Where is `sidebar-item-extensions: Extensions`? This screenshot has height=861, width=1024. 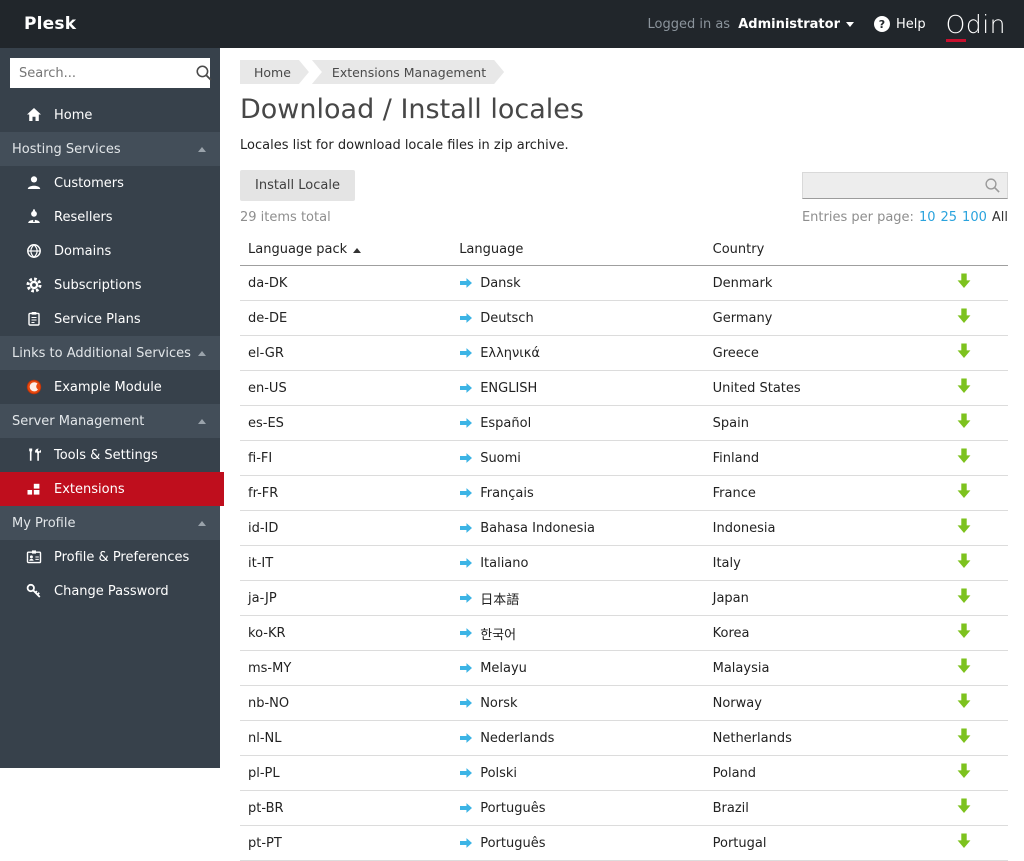 sidebar-item-extensions: Extensions is located at coordinates (112, 489).